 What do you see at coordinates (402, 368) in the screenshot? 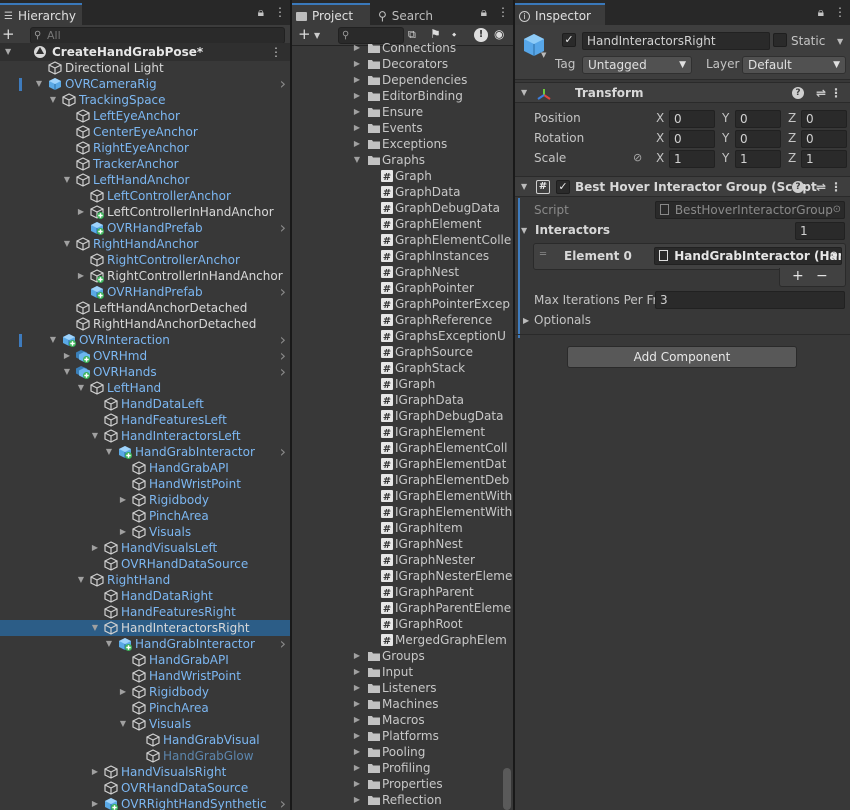
I see `project-script: # GraphStack` at bounding box center [402, 368].